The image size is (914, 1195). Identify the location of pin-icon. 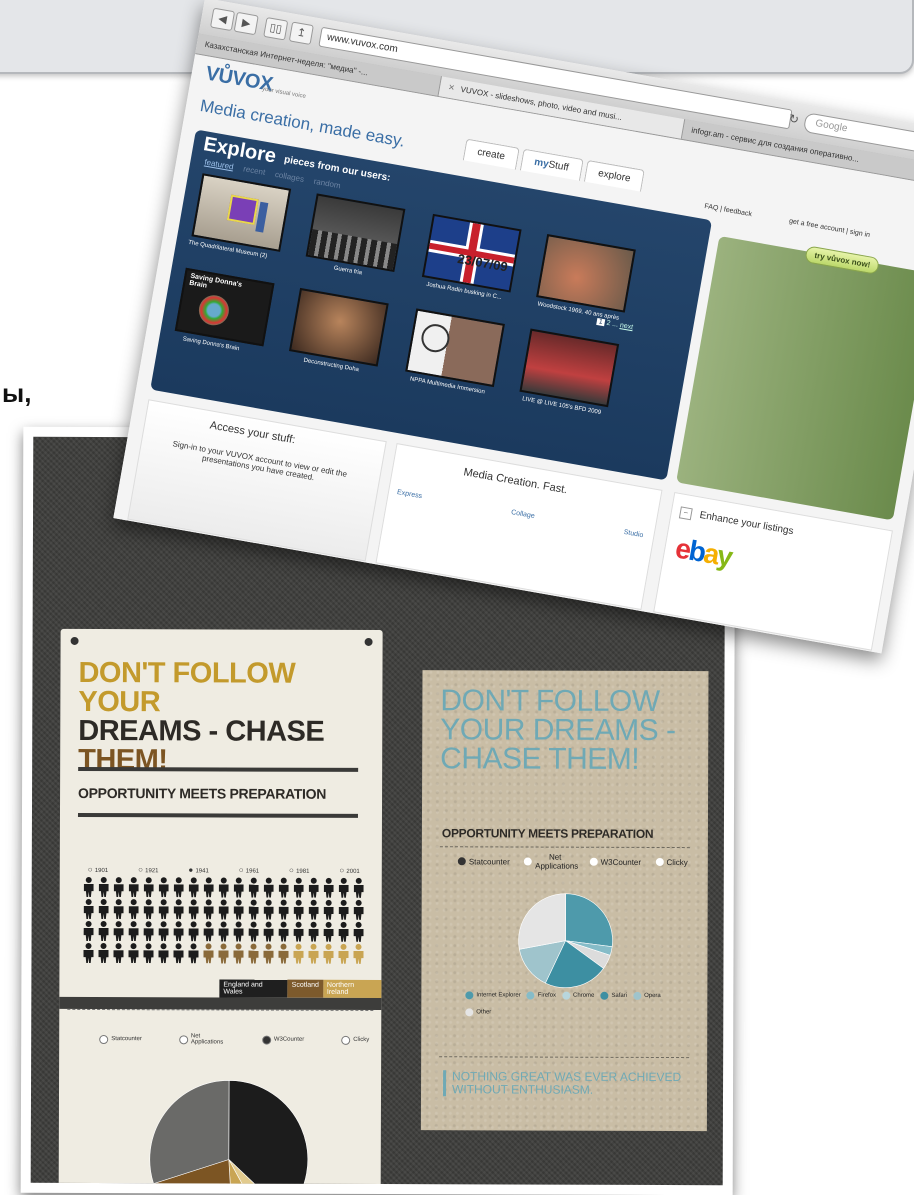
(368, 641).